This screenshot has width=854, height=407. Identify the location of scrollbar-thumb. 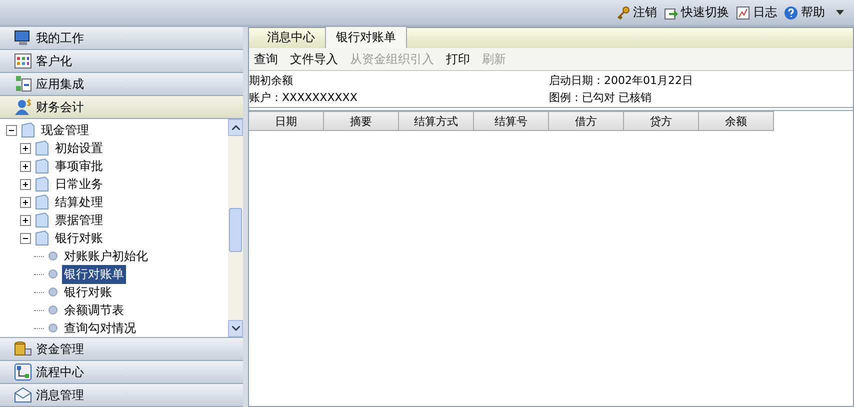
(235, 230).